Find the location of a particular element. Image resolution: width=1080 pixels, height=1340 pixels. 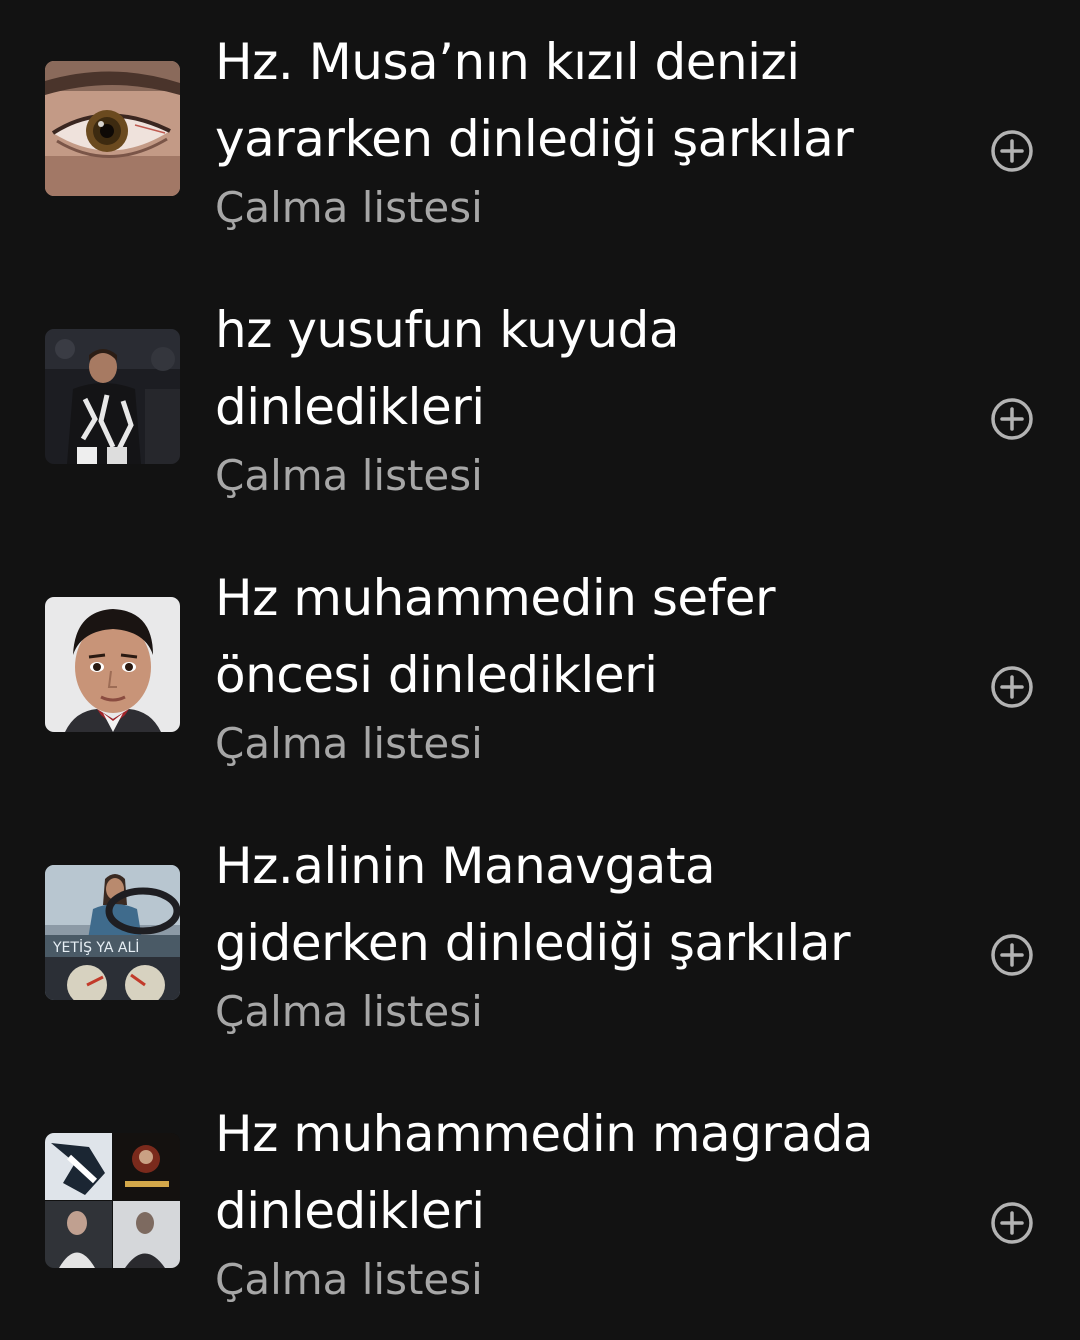

playlist-title-line: öncesi dinledikleri is located at coordinates (436, 675).